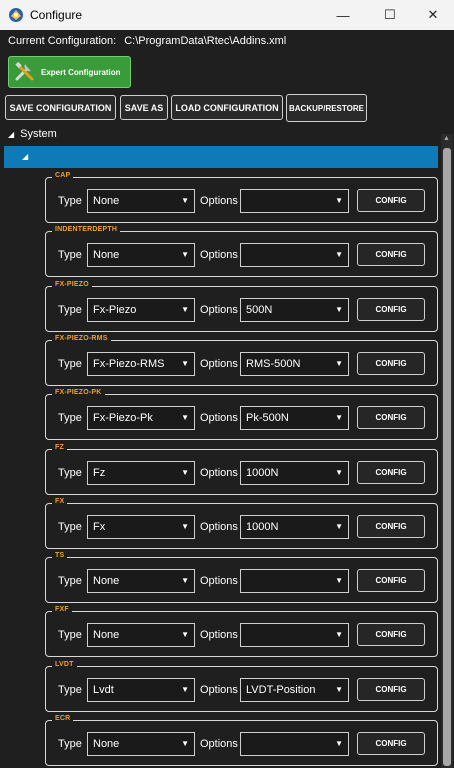  I want to click on save-as-button: SAVE AS, so click(144, 107).